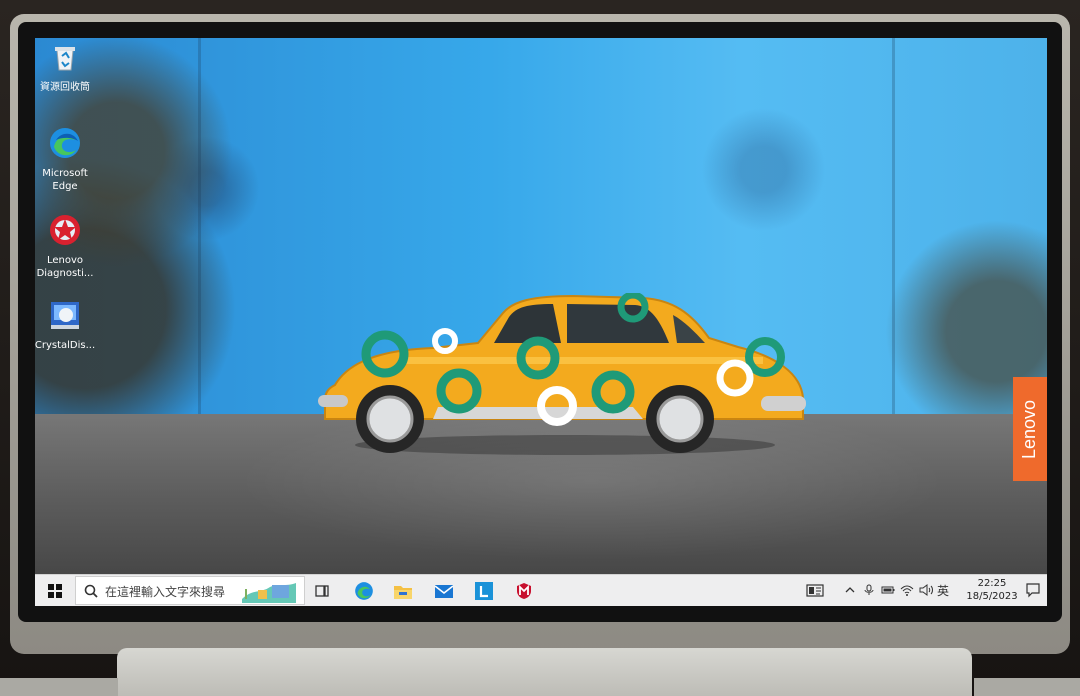 This screenshot has width=1080, height=696. What do you see at coordinates (59, 687) in the screenshot?
I see `laptop-left-edge` at bounding box center [59, 687].